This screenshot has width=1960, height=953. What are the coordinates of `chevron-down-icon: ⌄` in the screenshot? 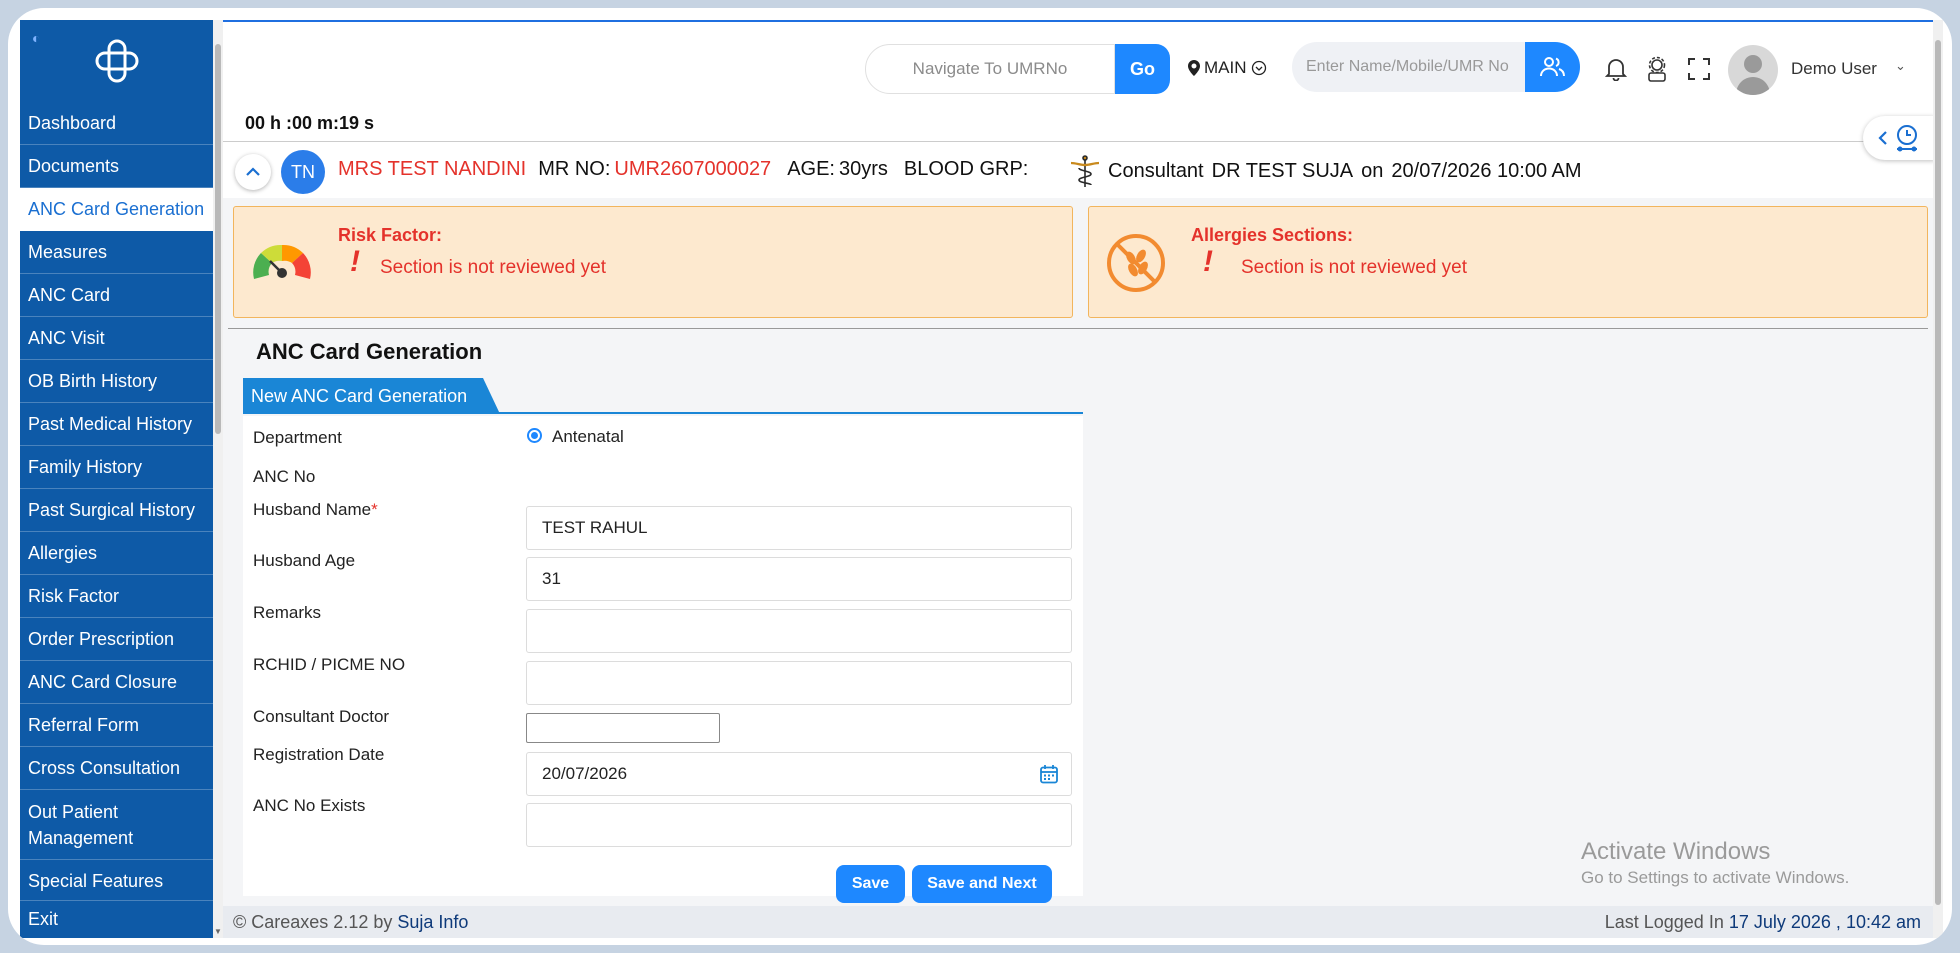 It's located at (1900, 66).